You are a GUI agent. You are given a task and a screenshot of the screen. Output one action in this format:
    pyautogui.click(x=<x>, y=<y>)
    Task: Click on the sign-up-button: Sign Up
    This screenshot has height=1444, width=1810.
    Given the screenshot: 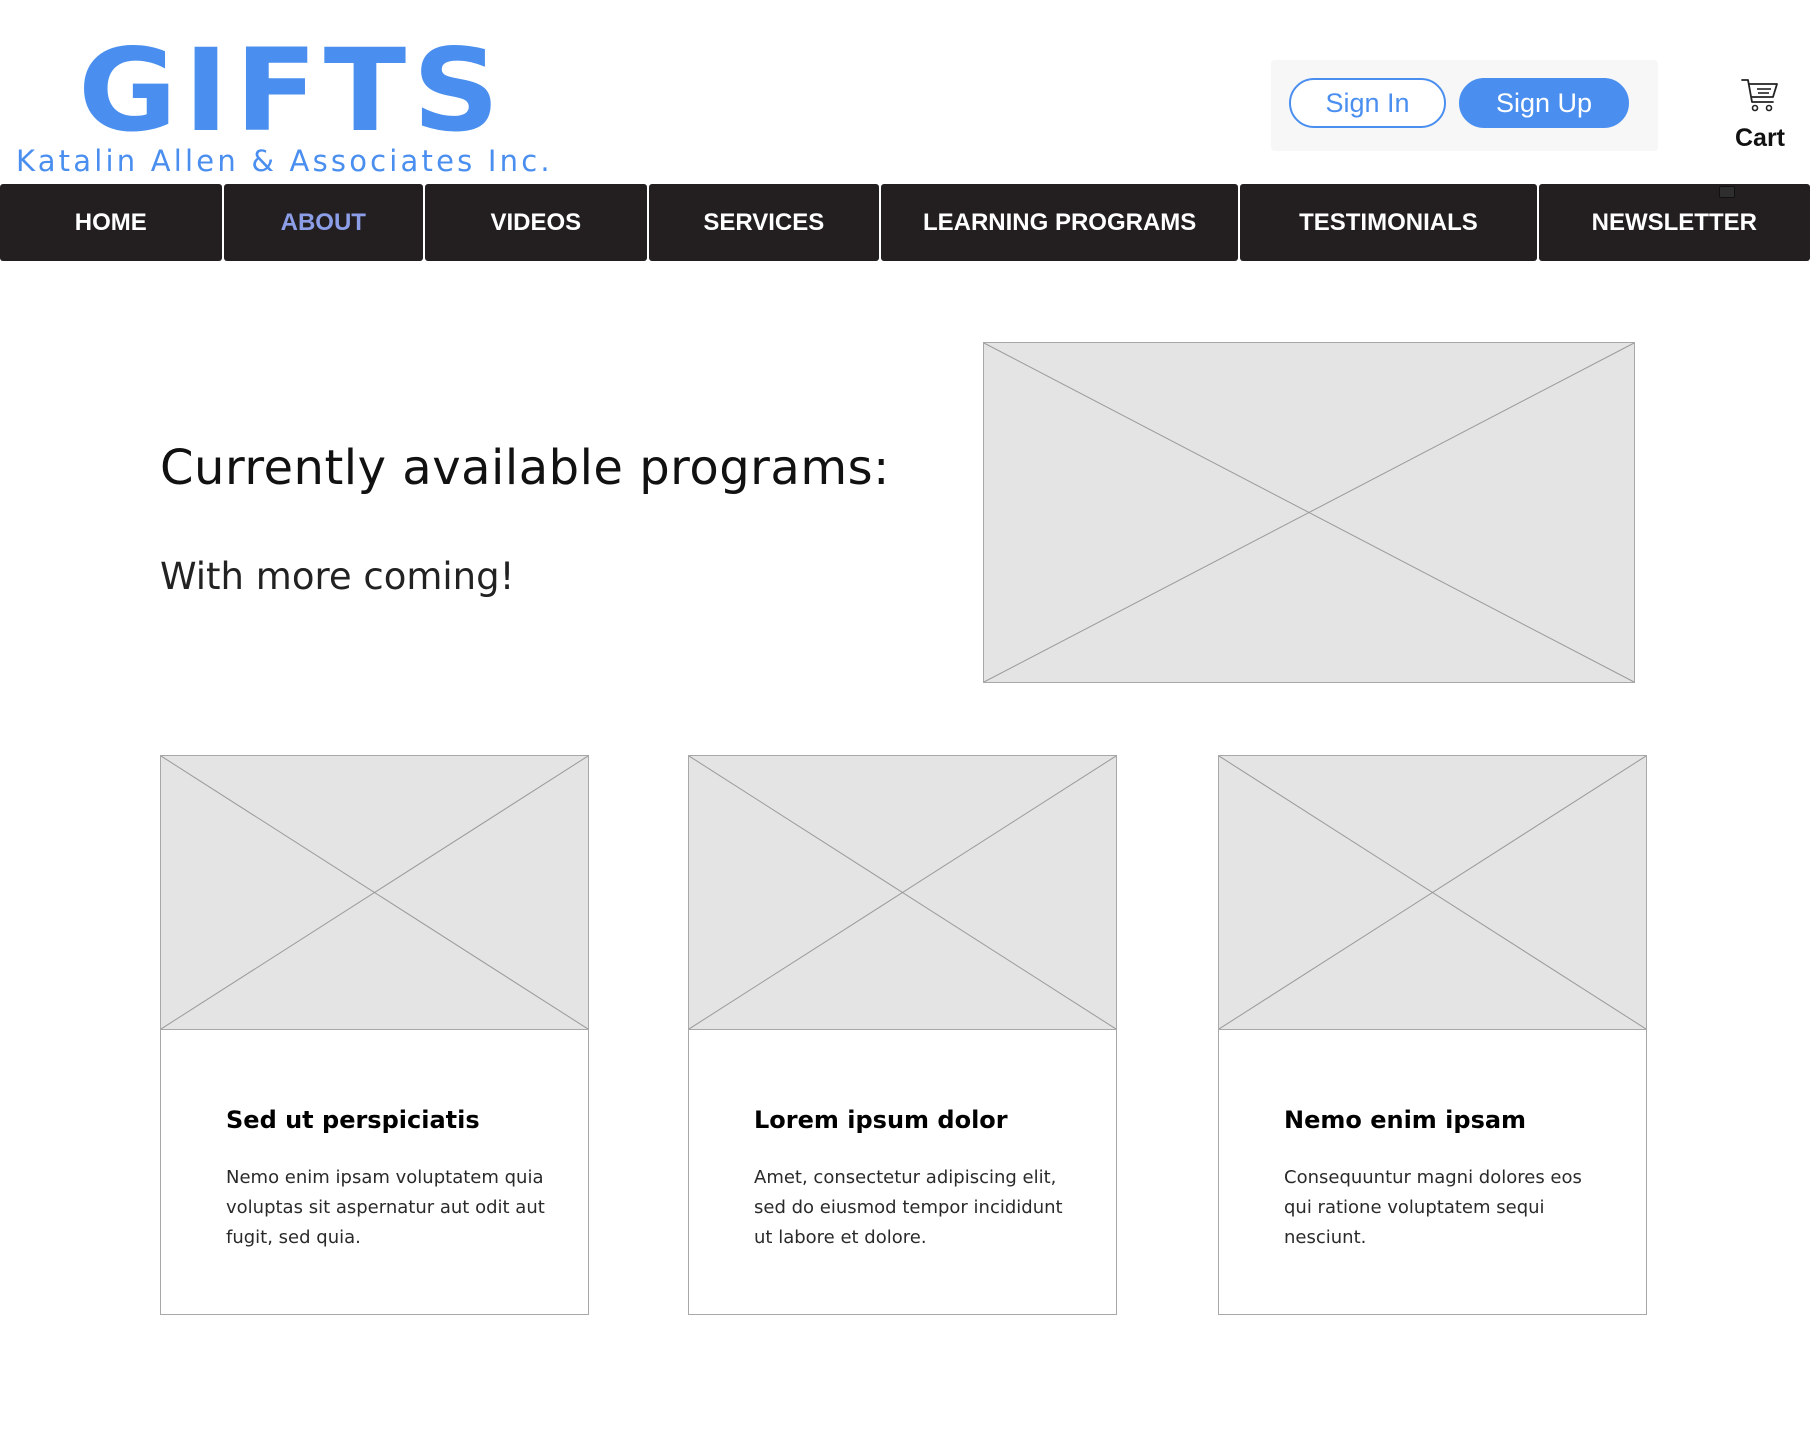 What is the action you would take?
    pyautogui.click(x=1544, y=103)
    